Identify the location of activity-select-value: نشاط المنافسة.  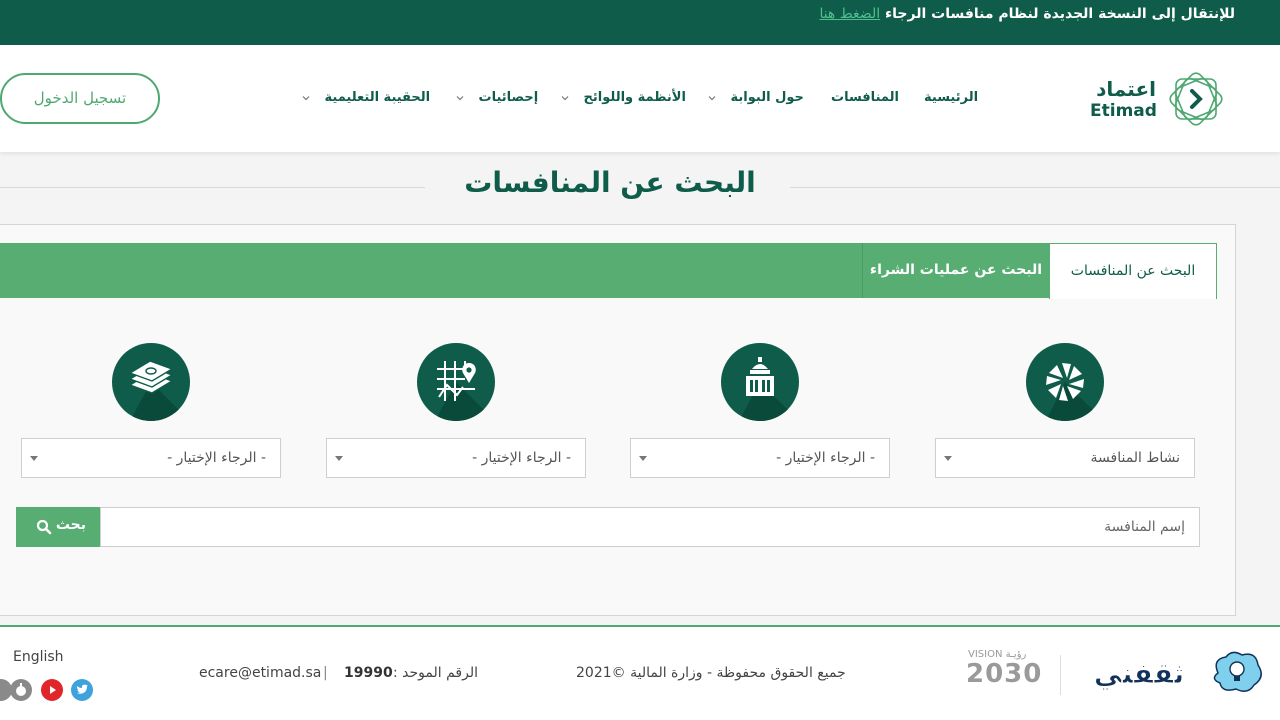
(1135, 458).